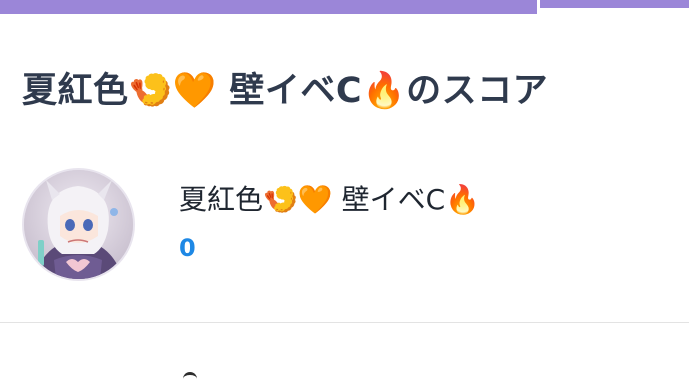  I want to click on page-title: 夏紅色🍤🧡 壁イベC🔥のスコア, so click(285, 87).